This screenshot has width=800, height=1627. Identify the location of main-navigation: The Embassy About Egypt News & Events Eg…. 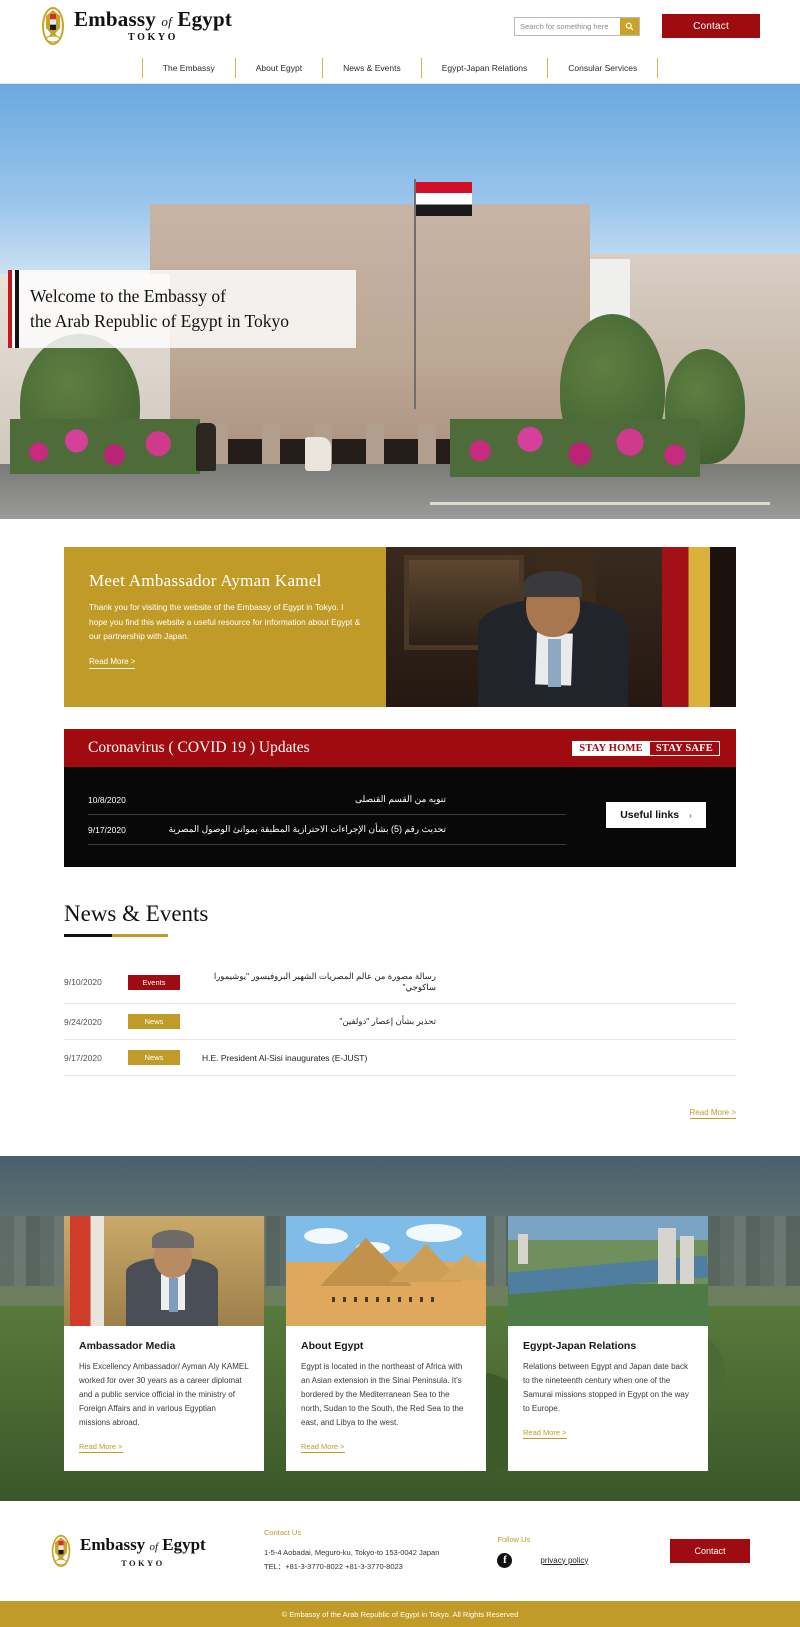
(400, 68).